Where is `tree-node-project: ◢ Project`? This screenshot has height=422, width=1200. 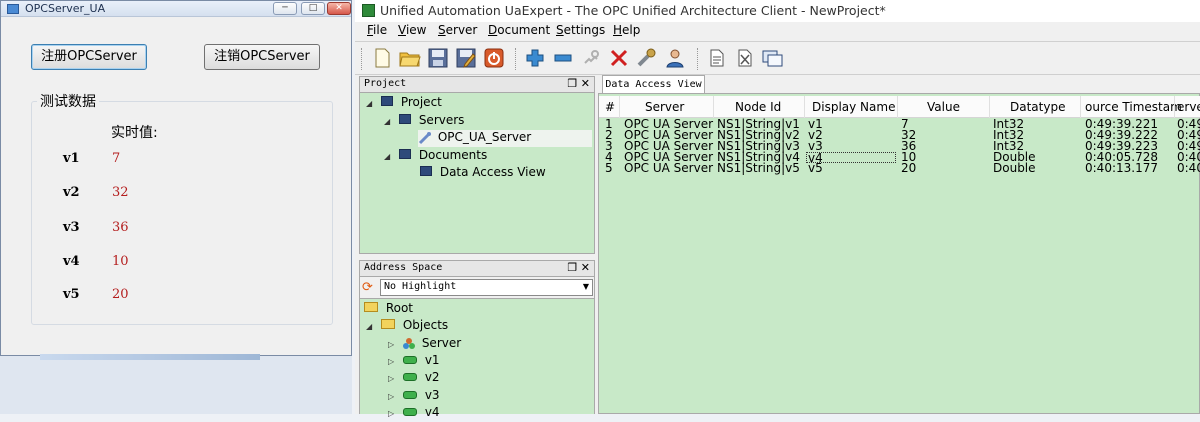
tree-node-project: ◢ Project is located at coordinates (404, 103).